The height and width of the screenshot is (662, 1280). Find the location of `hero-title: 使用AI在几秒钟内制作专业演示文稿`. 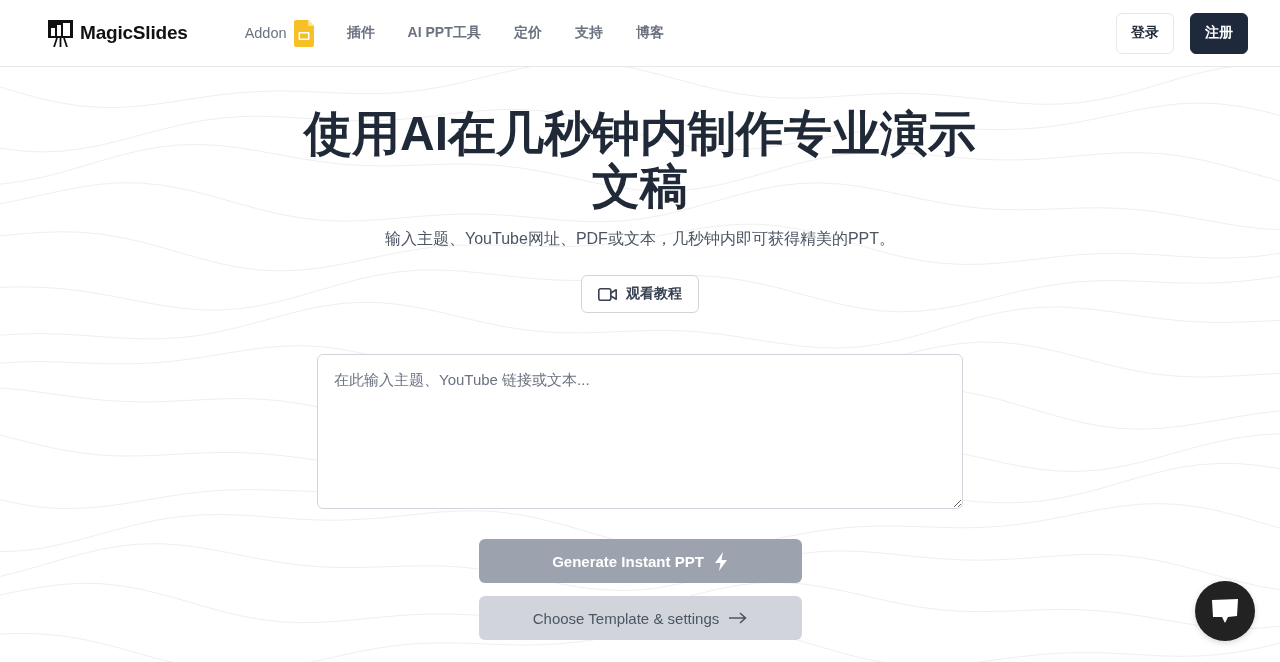

hero-title: 使用AI在几秒钟内制作专业演示文稿 is located at coordinates (639, 160).